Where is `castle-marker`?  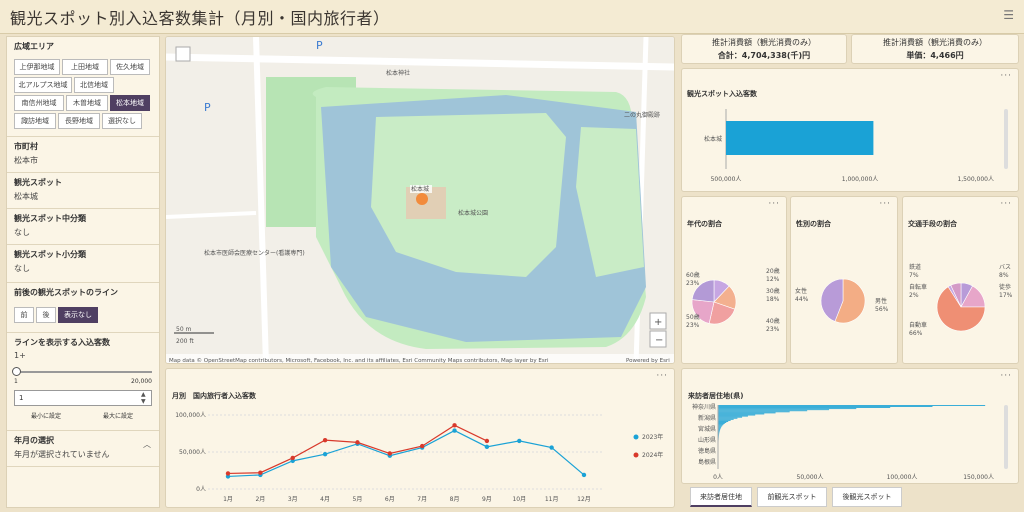 castle-marker is located at coordinates (422, 199).